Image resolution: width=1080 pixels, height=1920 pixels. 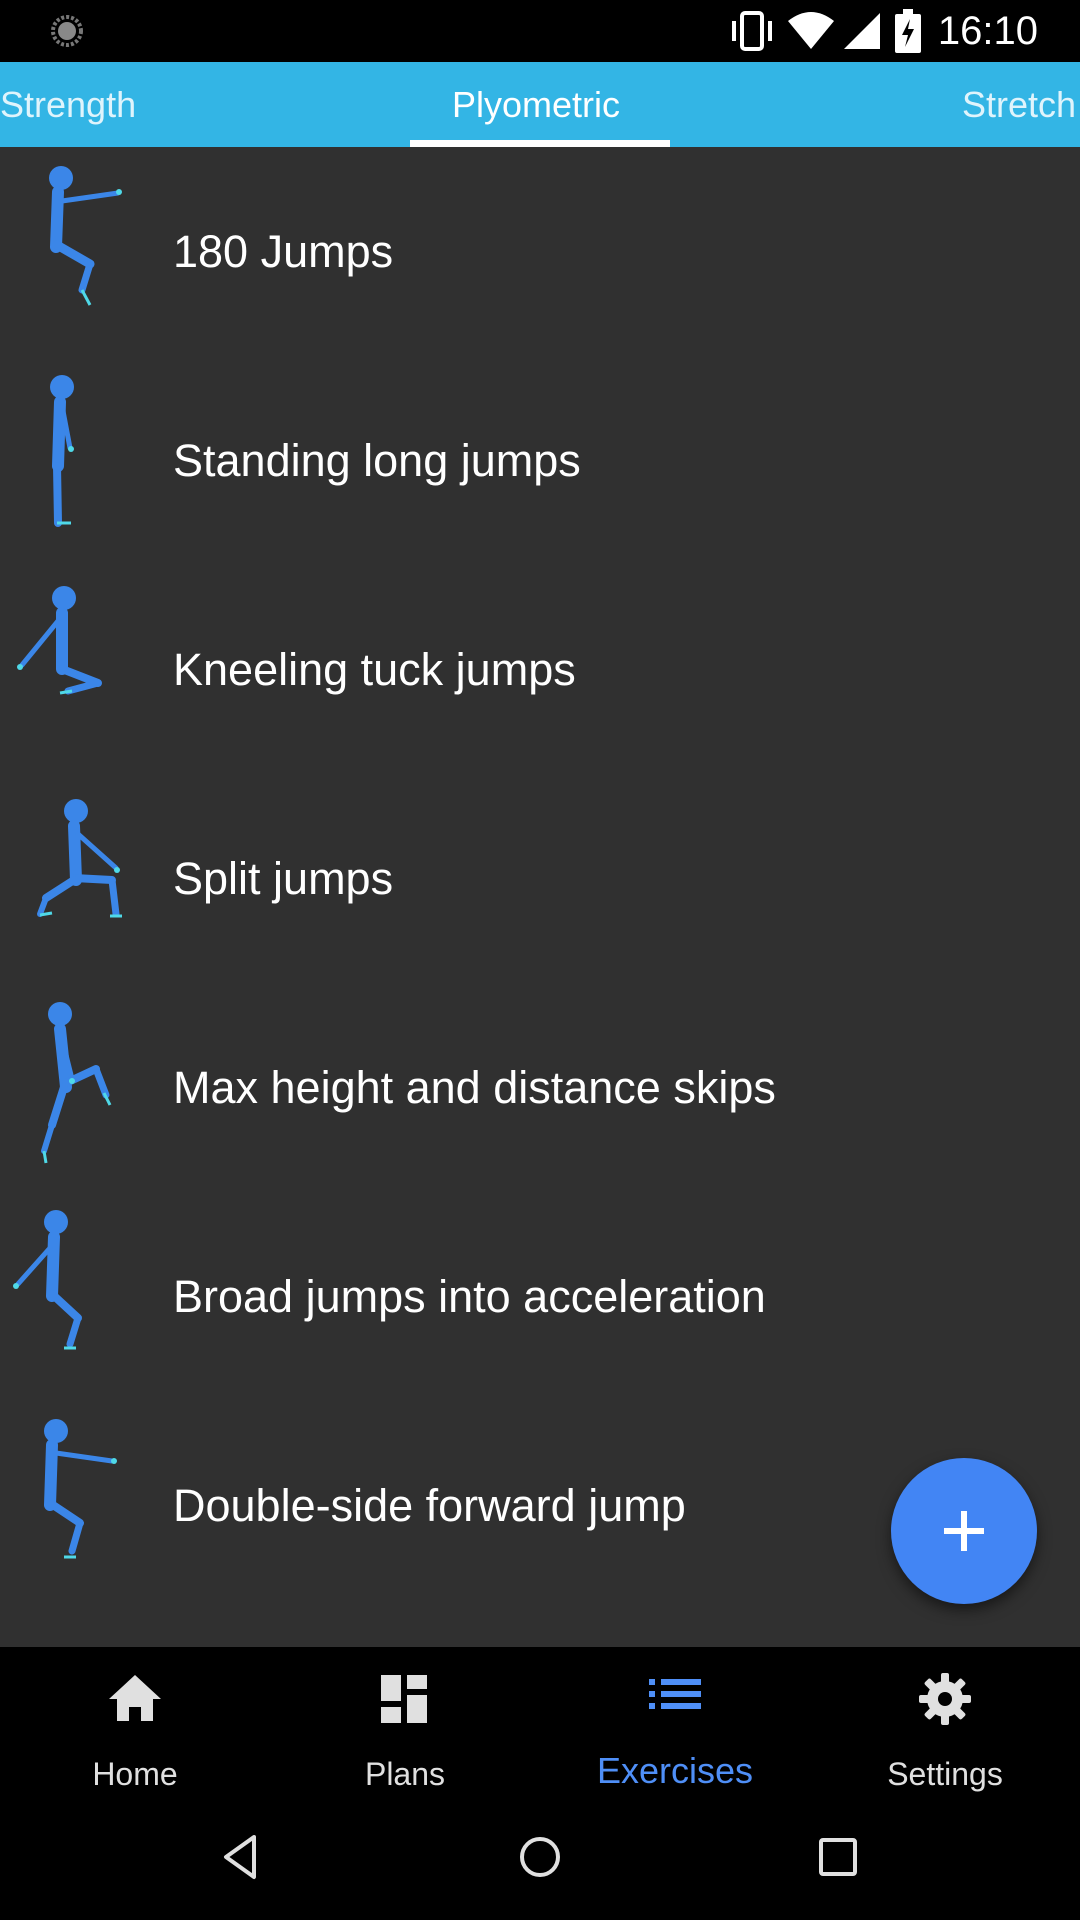 What do you see at coordinates (540, 31) in the screenshot?
I see `status-bar: 16:10` at bounding box center [540, 31].